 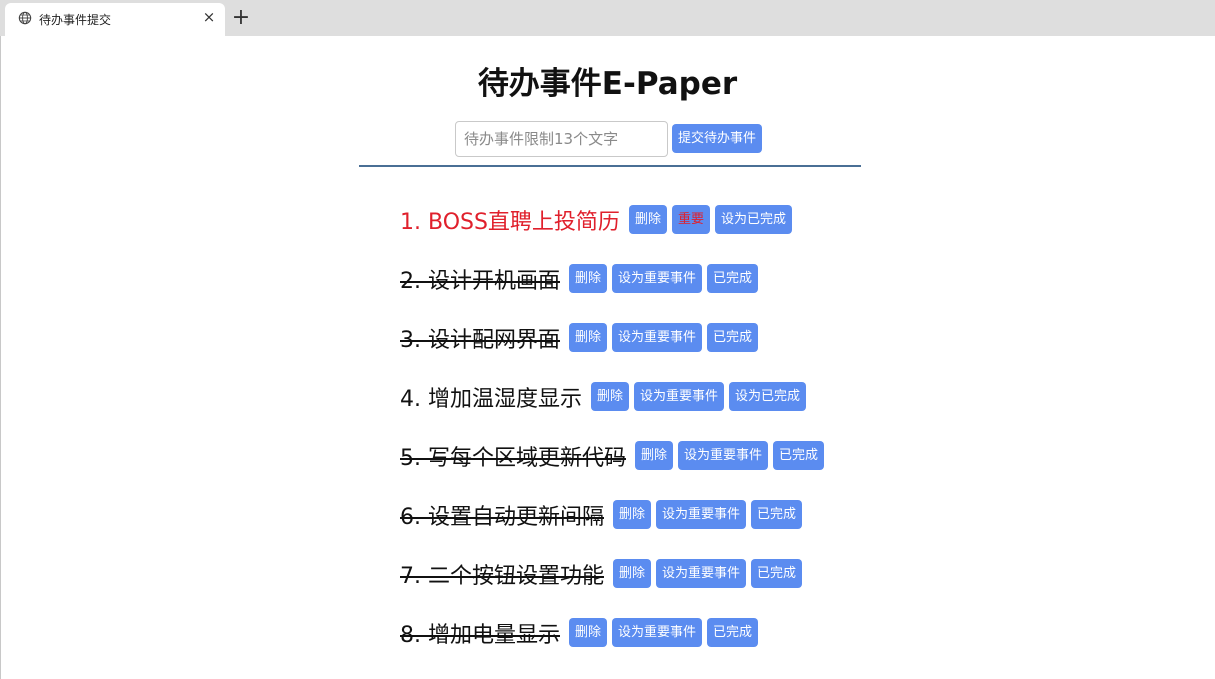 What do you see at coordinates (717, 138) in the screenshot?
I see `submit-todo-button: 提交待办事件` at bounding box center [717, 138].